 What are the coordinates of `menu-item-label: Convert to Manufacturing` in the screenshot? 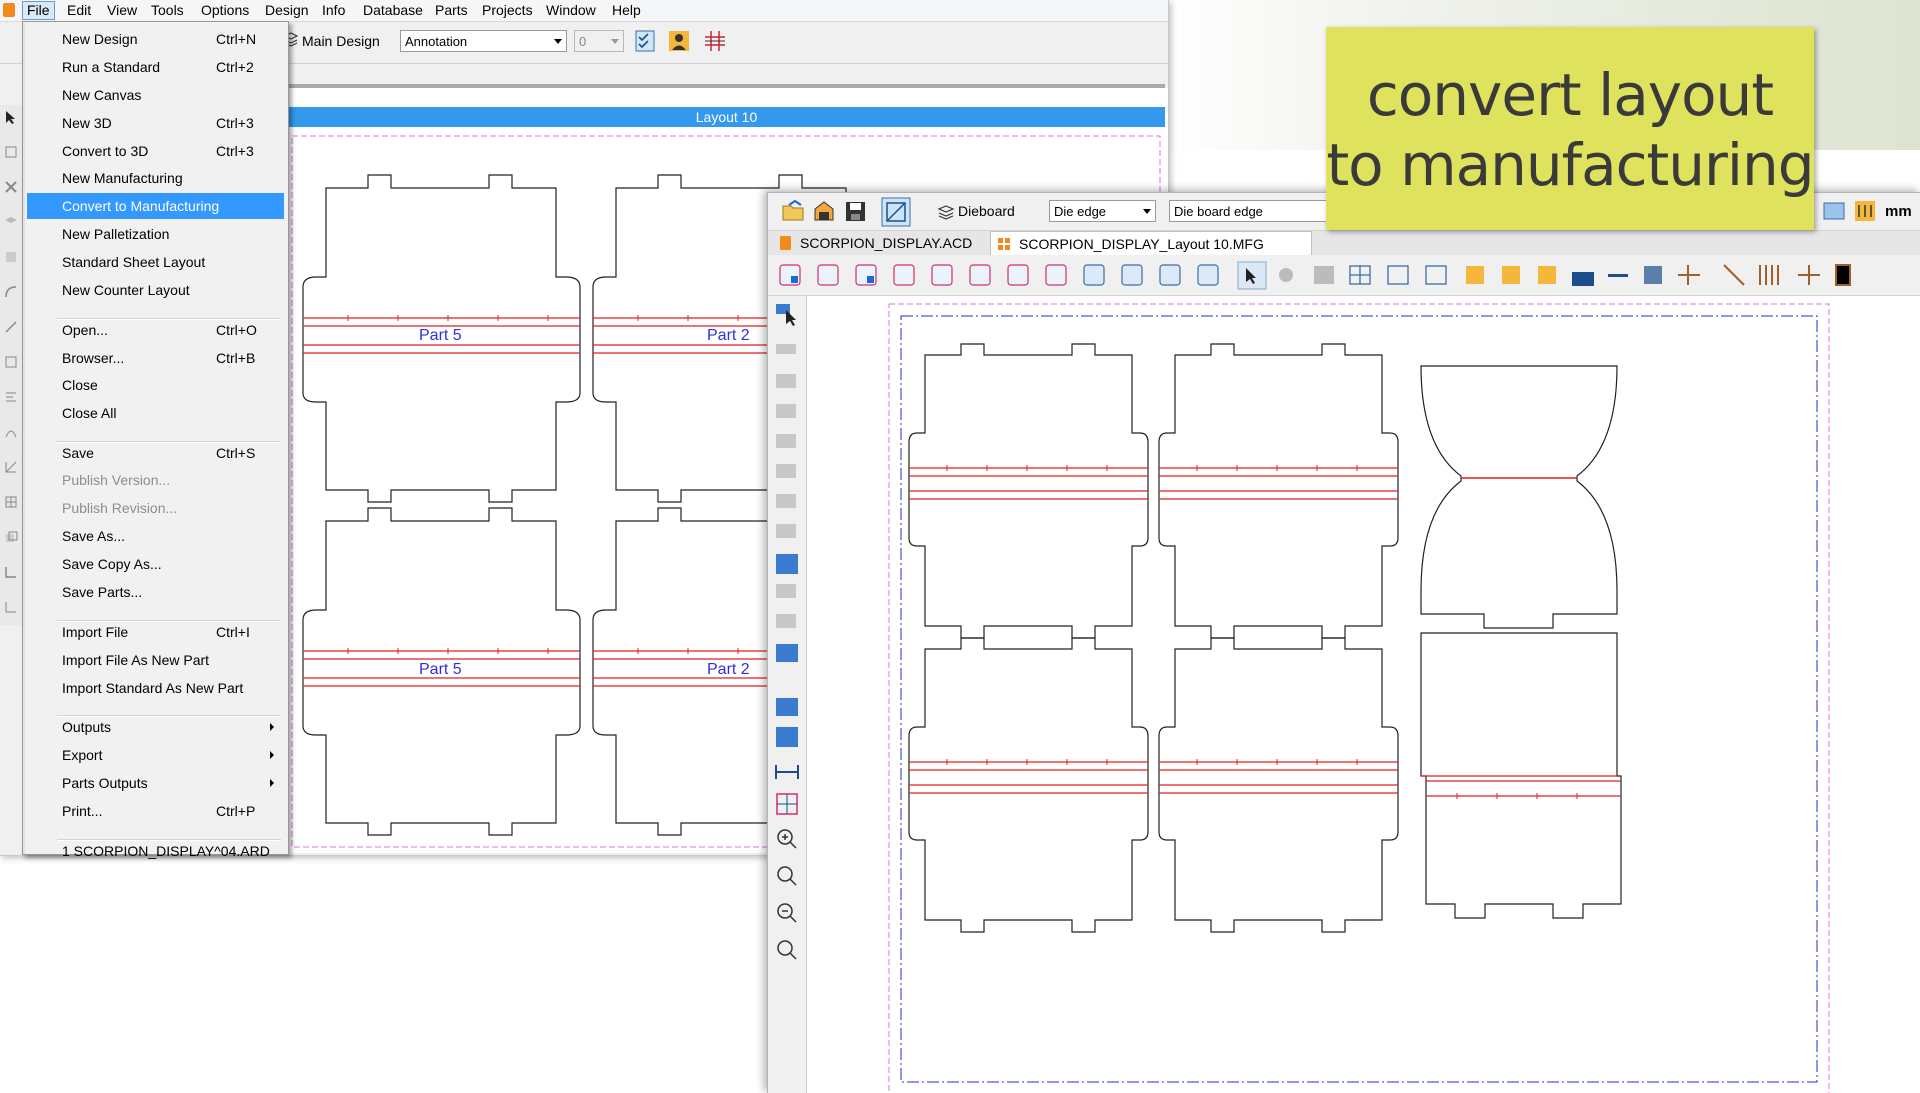 It's located at (141, 206).